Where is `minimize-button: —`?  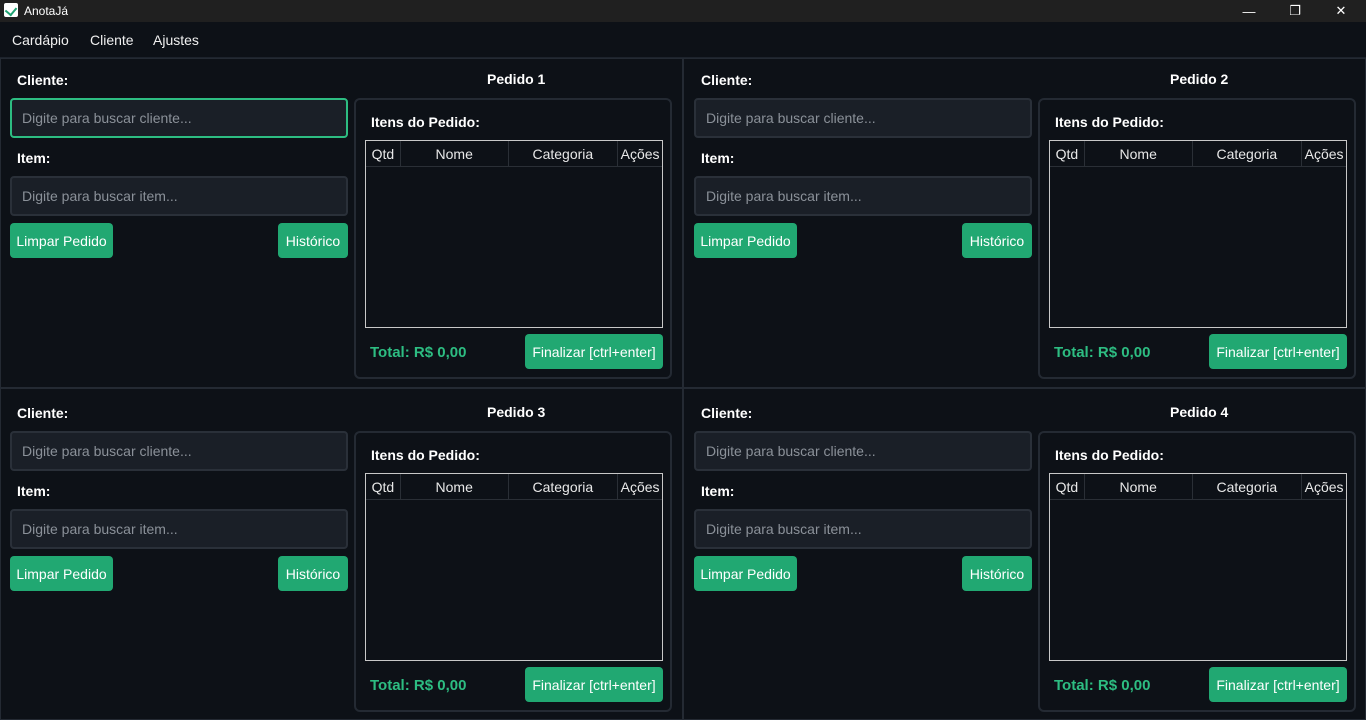
minimize-button: — is located at coordinates (1249, 11).